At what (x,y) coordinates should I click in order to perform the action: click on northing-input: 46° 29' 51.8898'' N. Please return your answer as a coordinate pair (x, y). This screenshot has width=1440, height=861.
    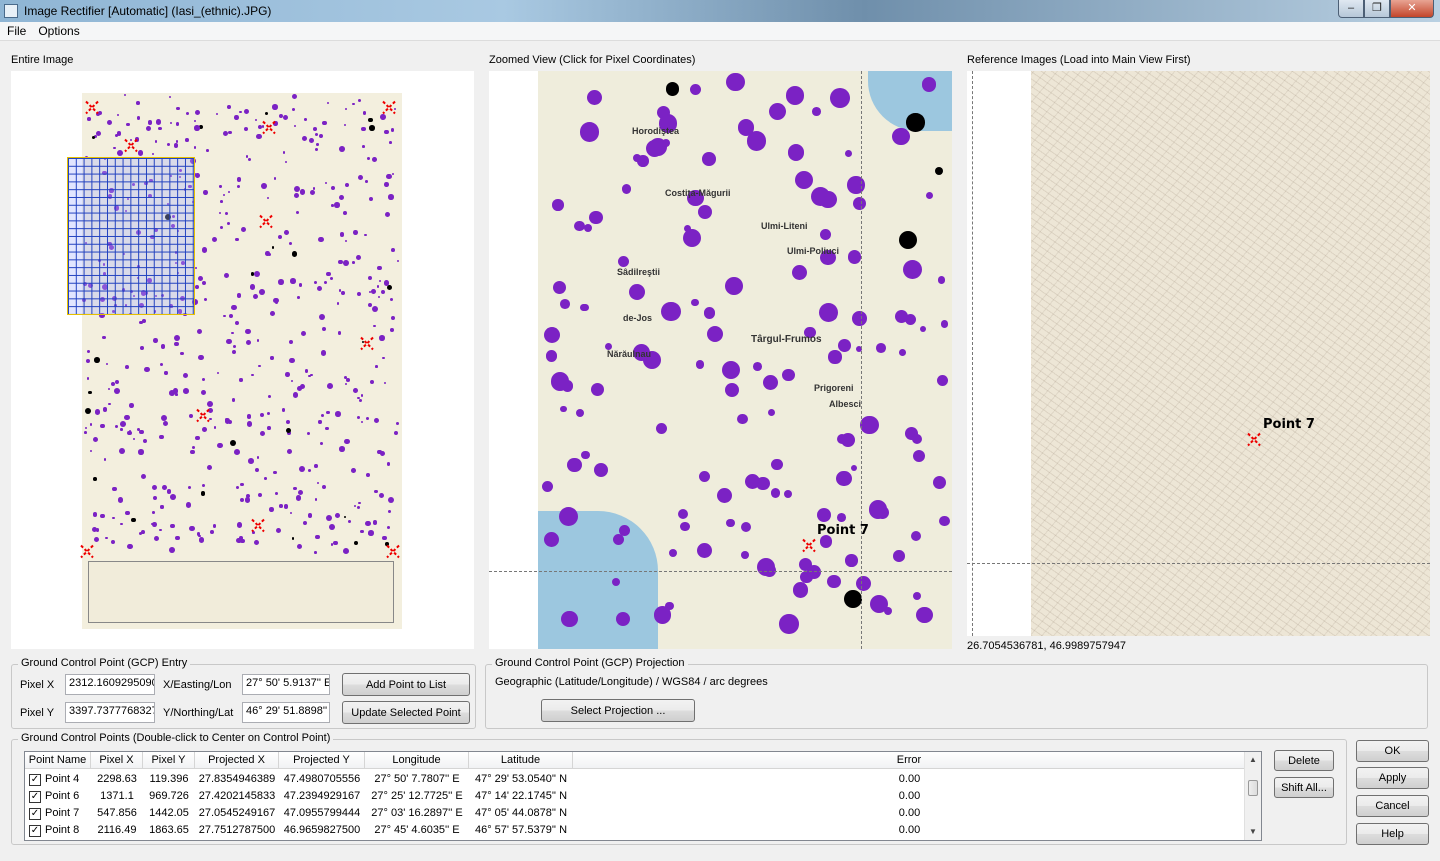
    Looking at the image, I should click on (286, 712).